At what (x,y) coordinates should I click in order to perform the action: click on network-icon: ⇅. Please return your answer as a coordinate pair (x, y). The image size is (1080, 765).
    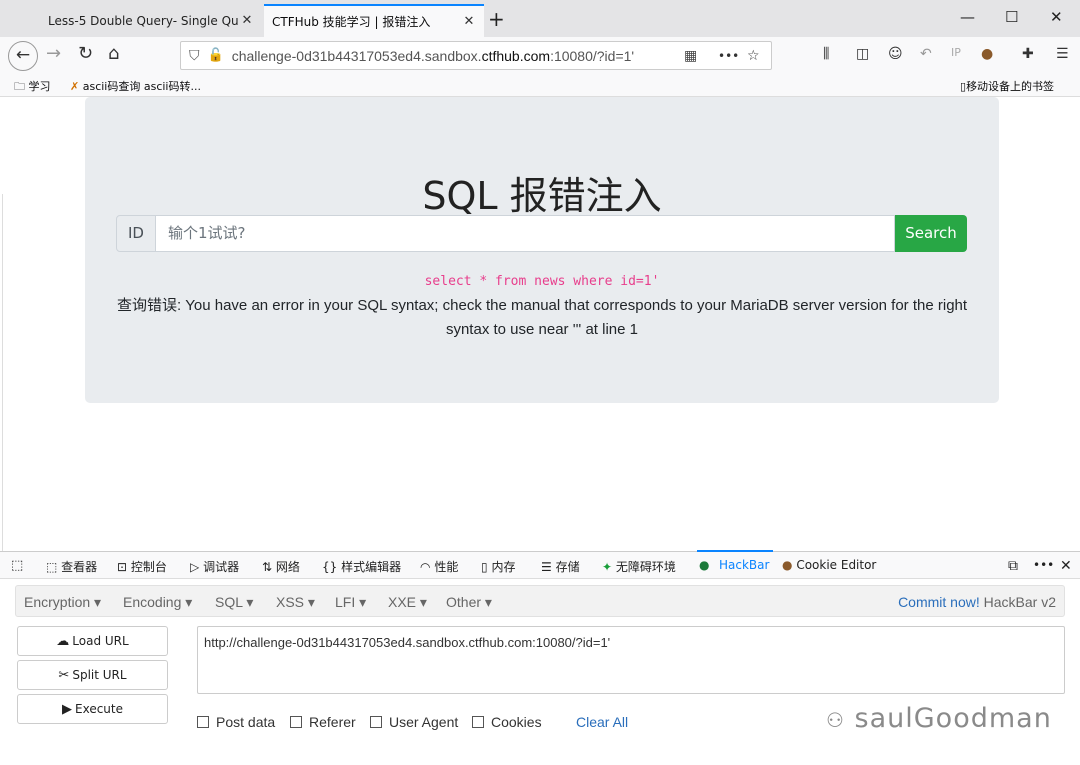
    Looking at the image, I should click on (267, 567).